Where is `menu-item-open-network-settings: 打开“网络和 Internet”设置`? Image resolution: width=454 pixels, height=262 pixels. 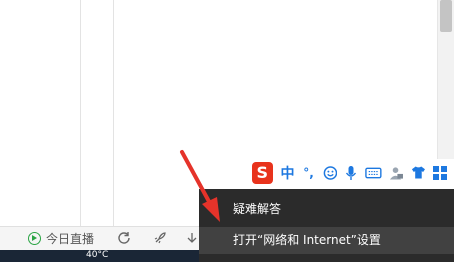 menu-item-open-network-settings: 打开“网络和 Internet”设置 is located at coordinates (326, 240).